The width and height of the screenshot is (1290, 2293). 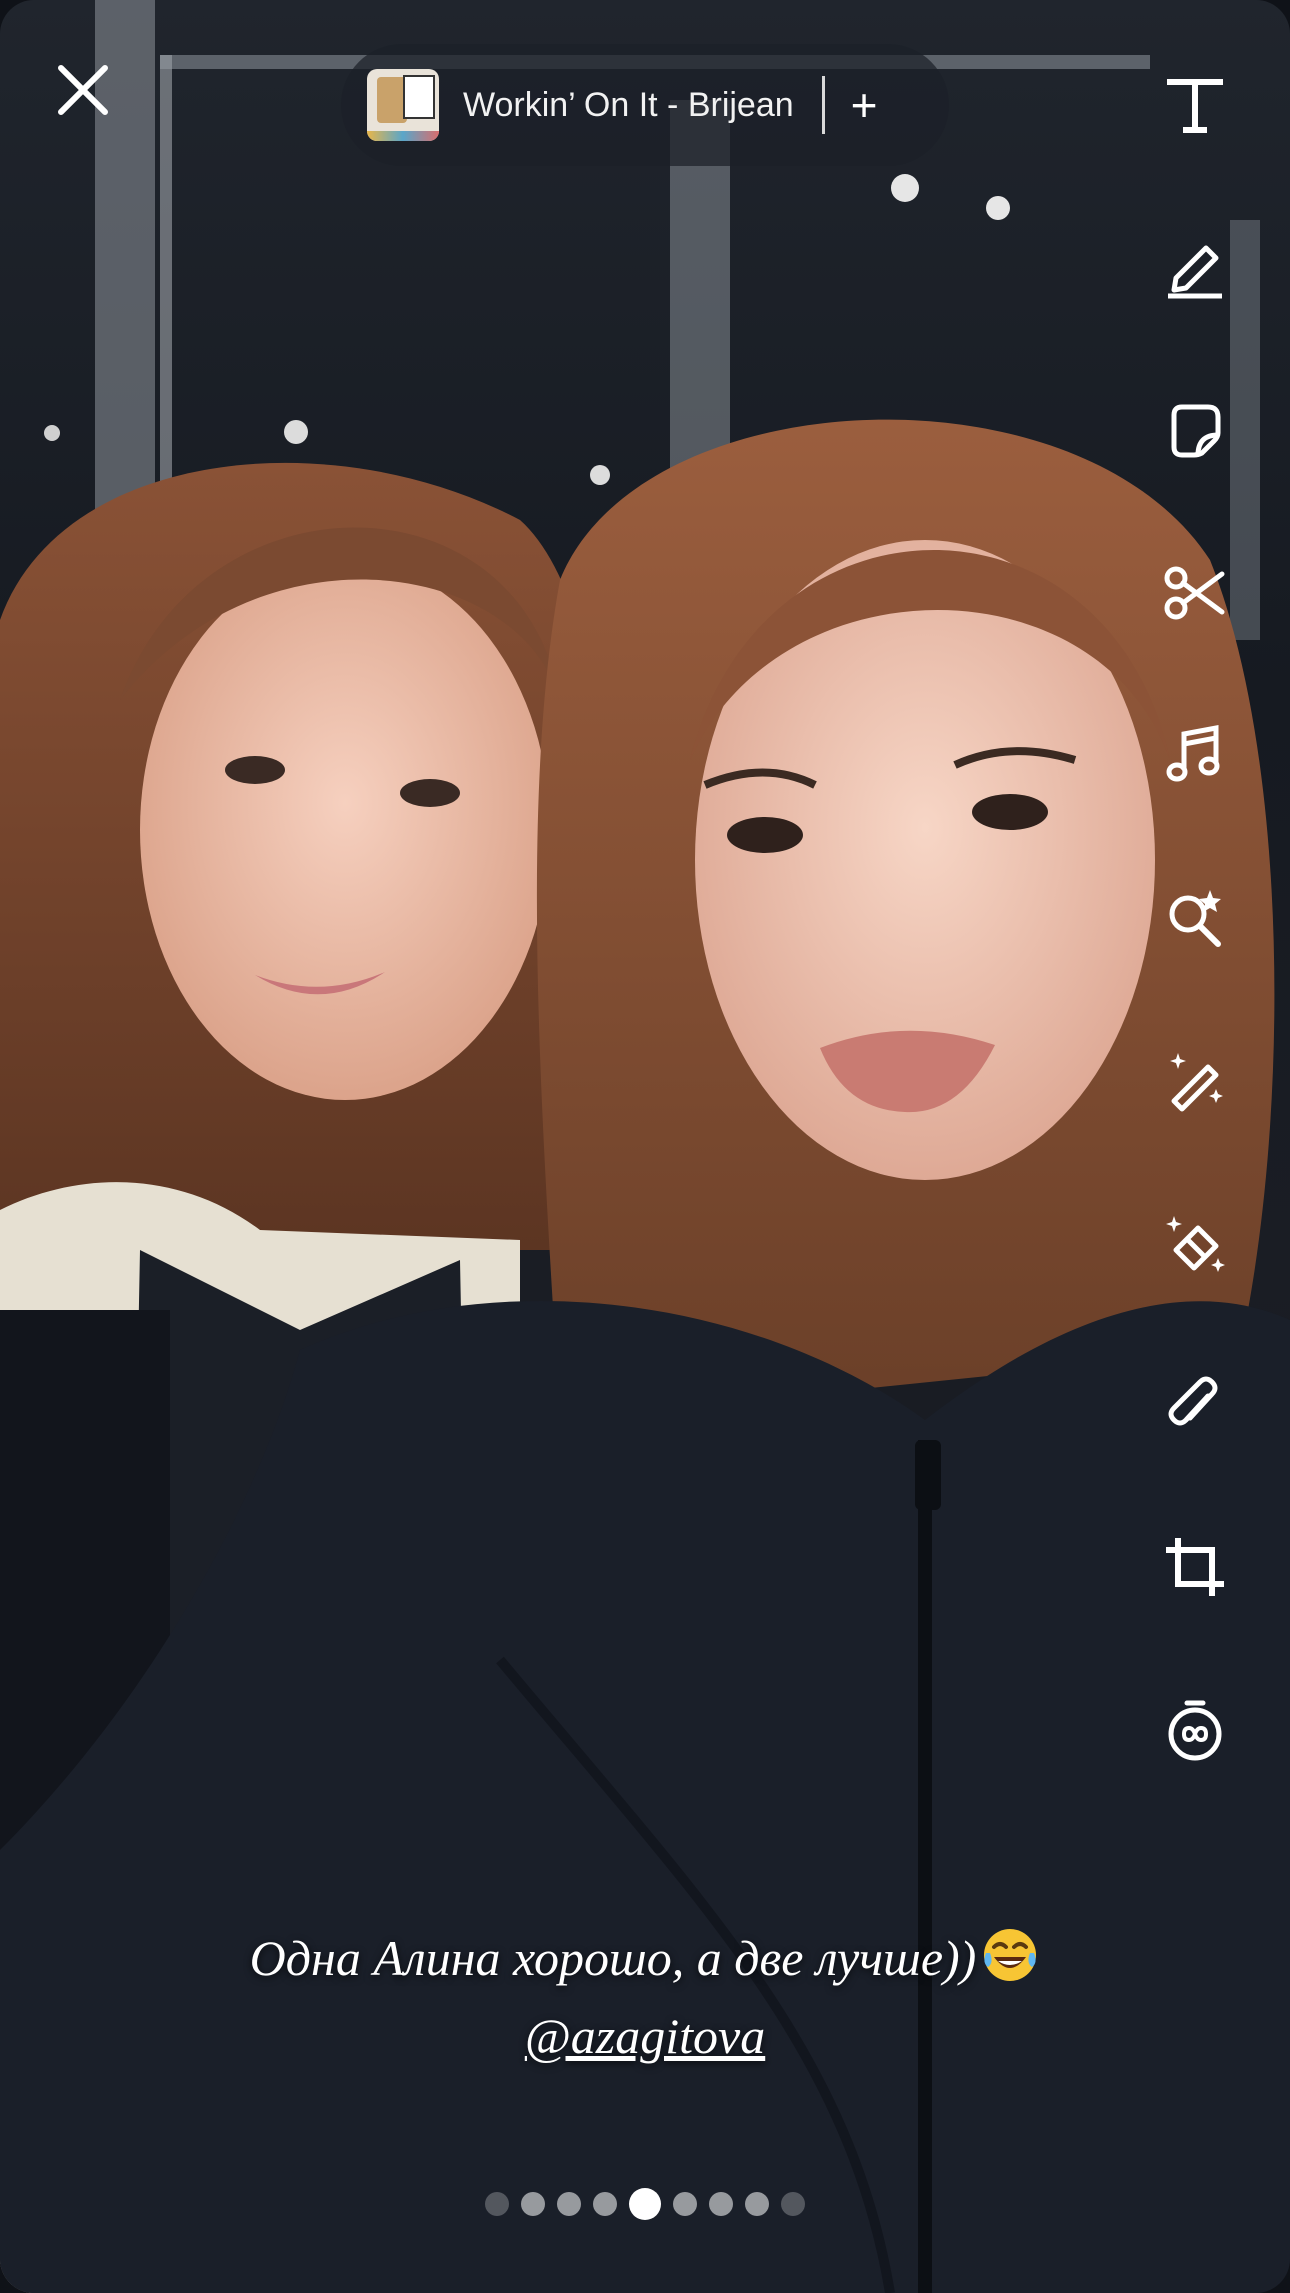 I want to click on story-pagination, so click(x=645, y=2204).